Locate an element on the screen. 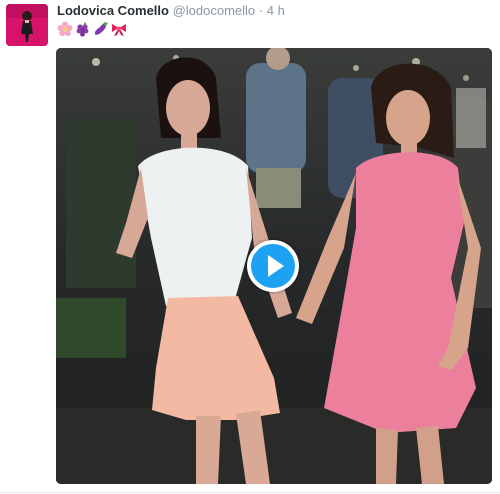  ribbon-emoji is located at coordinates (119, 29).